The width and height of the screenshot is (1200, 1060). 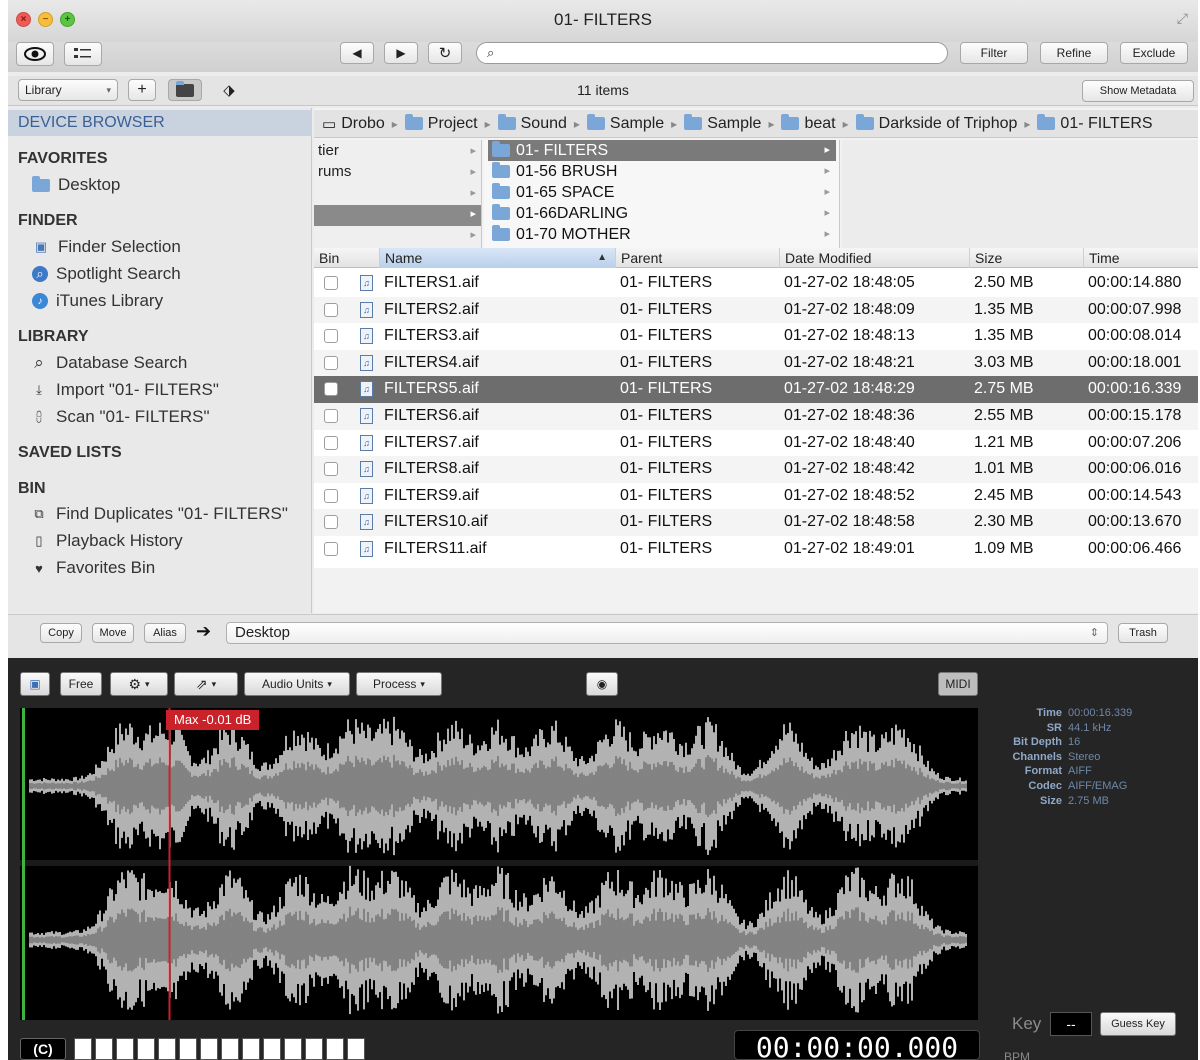 I want to click on breadcrumb-item: Sound, so click(x=532, y=123).